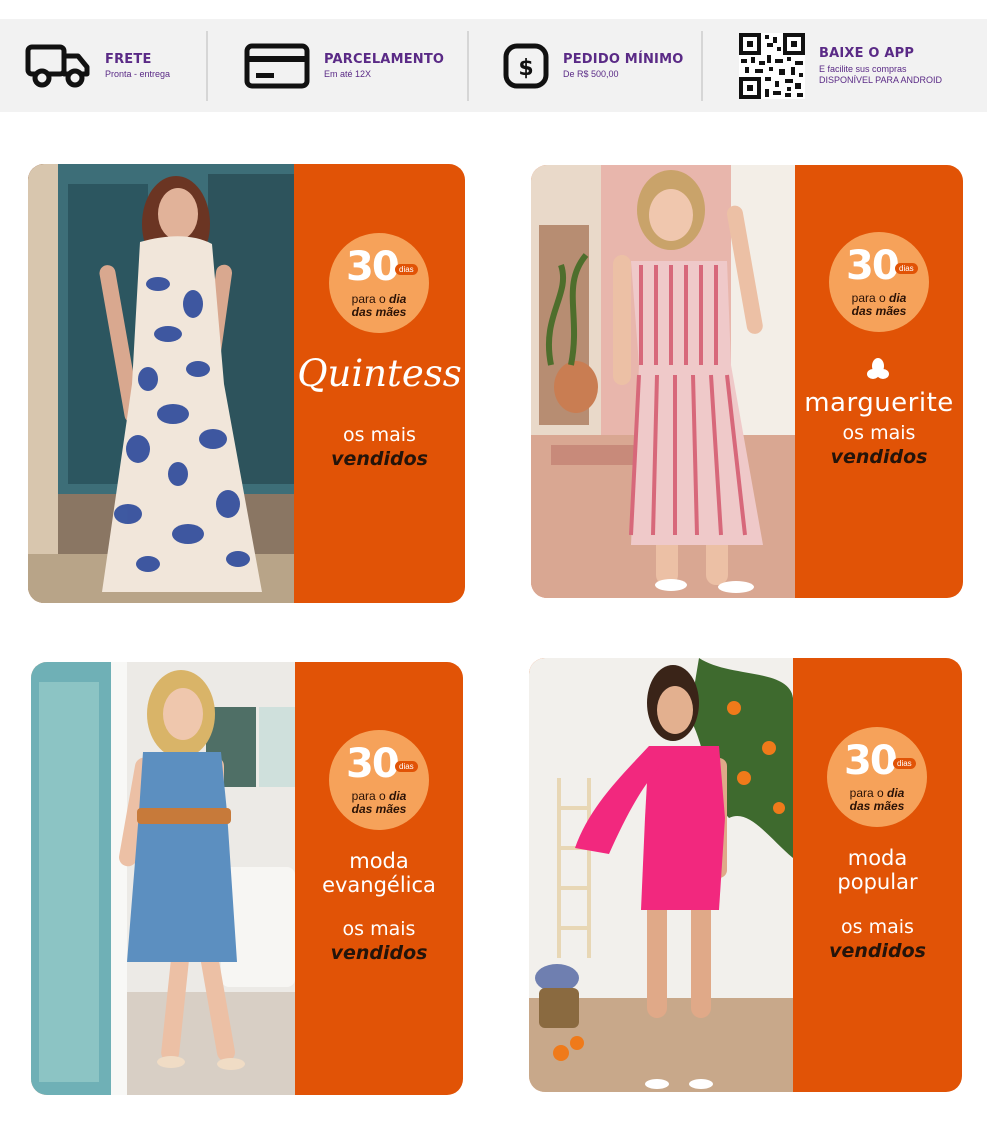 This screenshot has height=1134, width=987. Describe the element at coordinates (379, 885) in the screenshot. I see `category-line2: evangélica` at that location.